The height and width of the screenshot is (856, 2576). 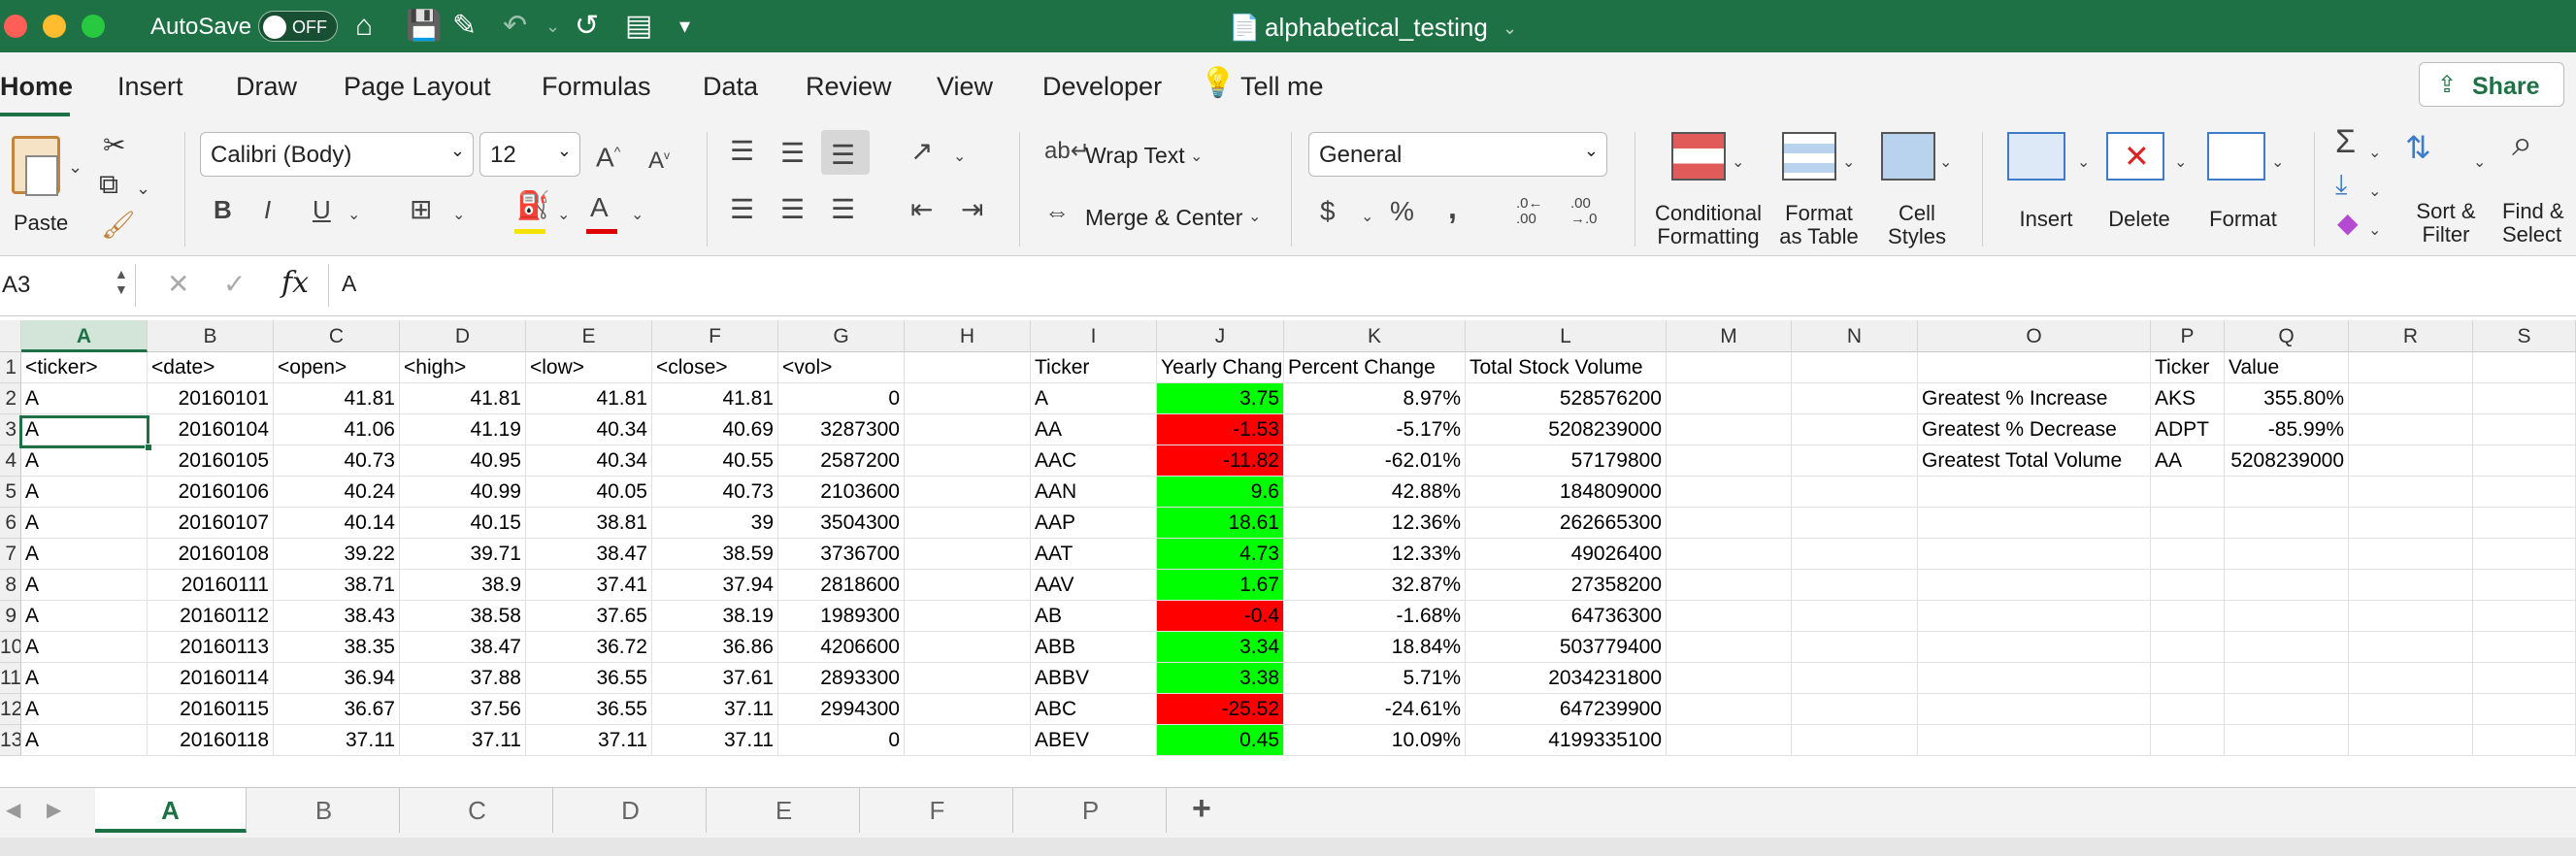 What do you see at coordinates (84, 336) in the screenshot?
I see `column-header-a: A` at bounding box center [84, 336].